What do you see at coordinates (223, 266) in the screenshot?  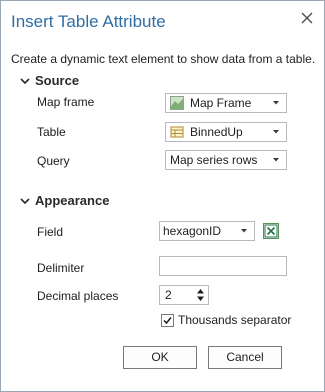 I see `delimiter-input` at bounding box center [223, 266].